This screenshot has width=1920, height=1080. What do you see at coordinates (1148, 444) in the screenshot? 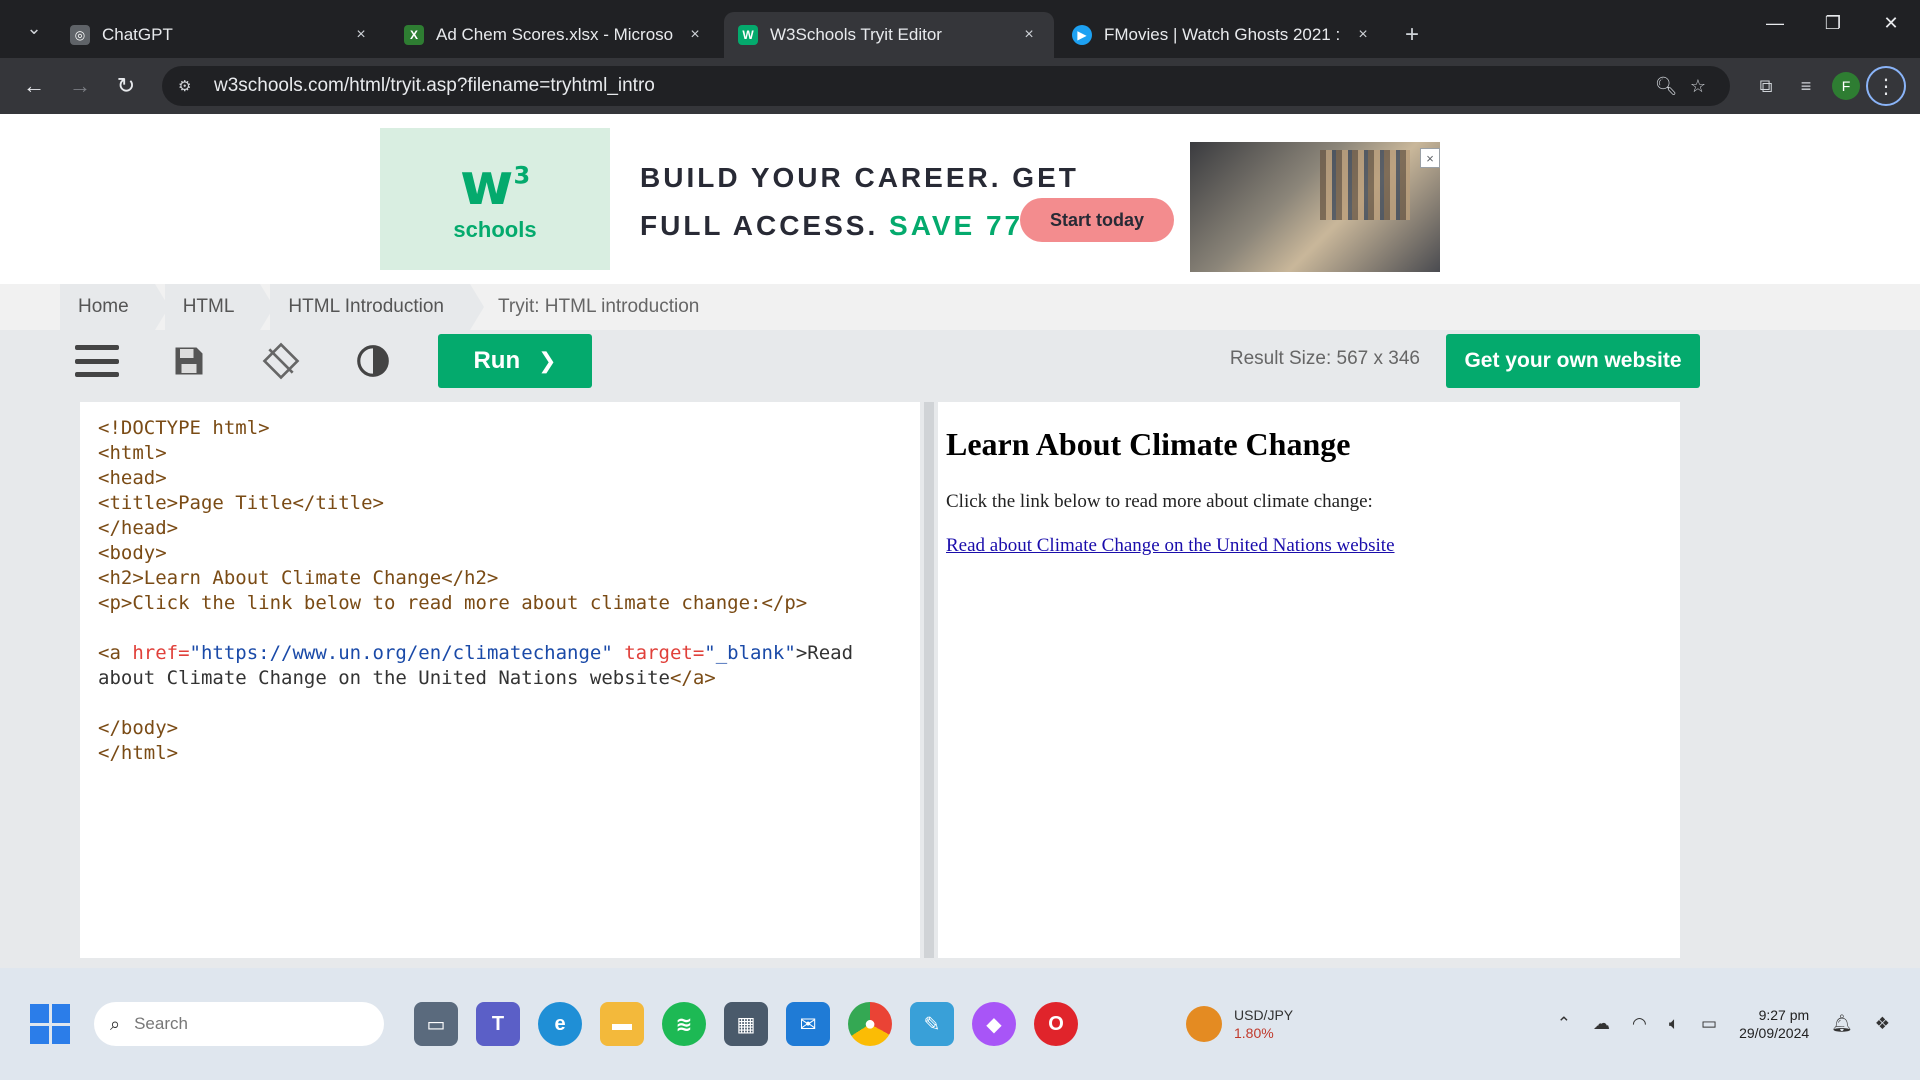
I see `result-heading: Learn About Climate Change` at bounding box center [1148, 444].